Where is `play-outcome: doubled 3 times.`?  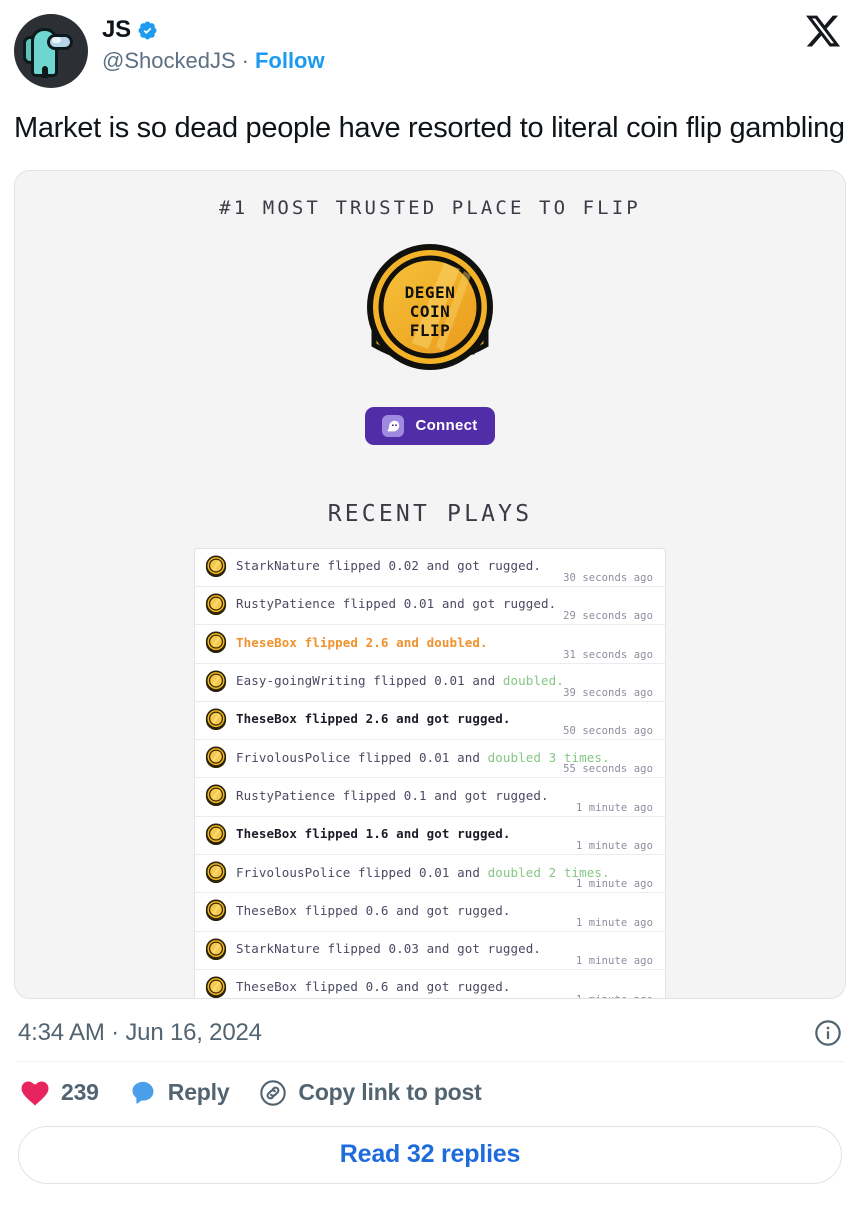 play-outcome: doubled 3 times. is located at coordinates (548, 757).